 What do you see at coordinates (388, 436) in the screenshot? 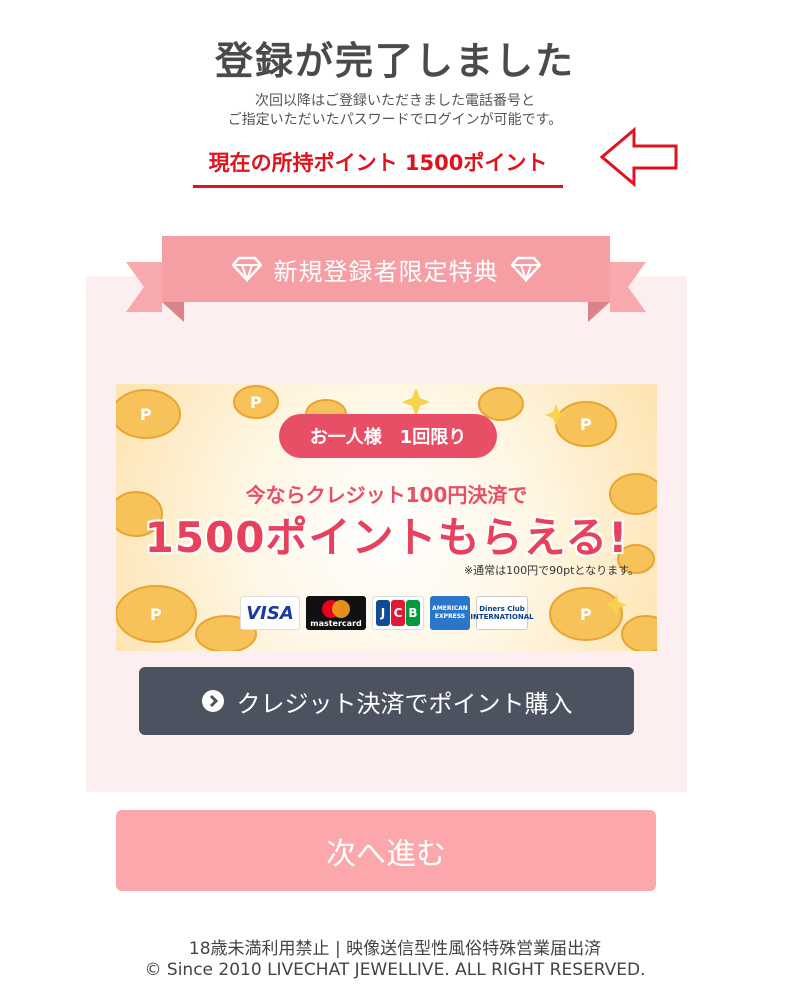
I see `one-time-pill: お一人様 1回限り` at bounding box center [388, 436].